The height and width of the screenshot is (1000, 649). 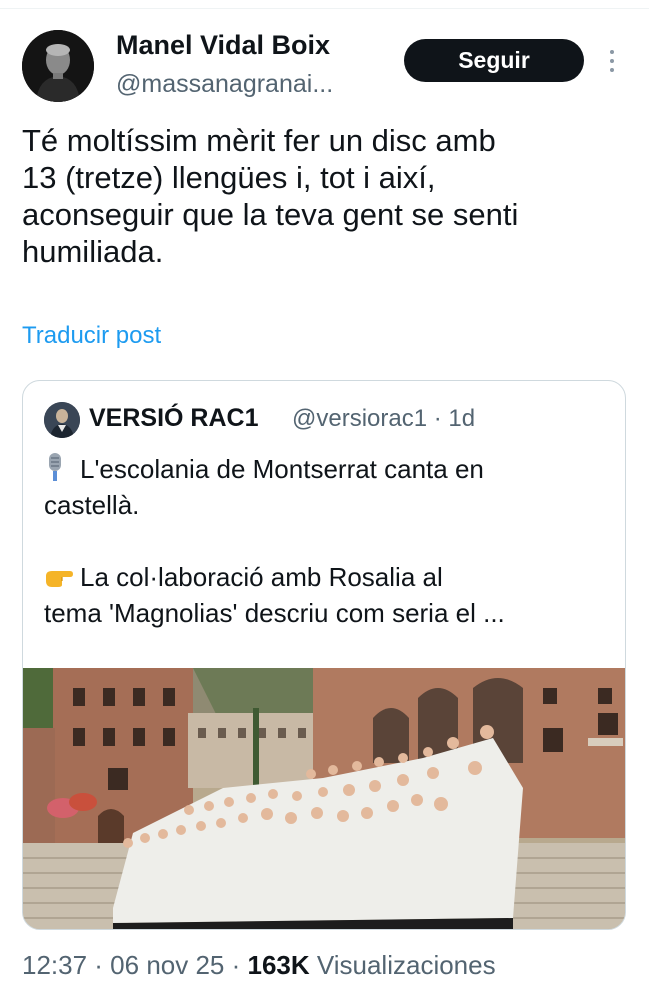 I want to click on microphone-glyph, so click(x=55, y=466).